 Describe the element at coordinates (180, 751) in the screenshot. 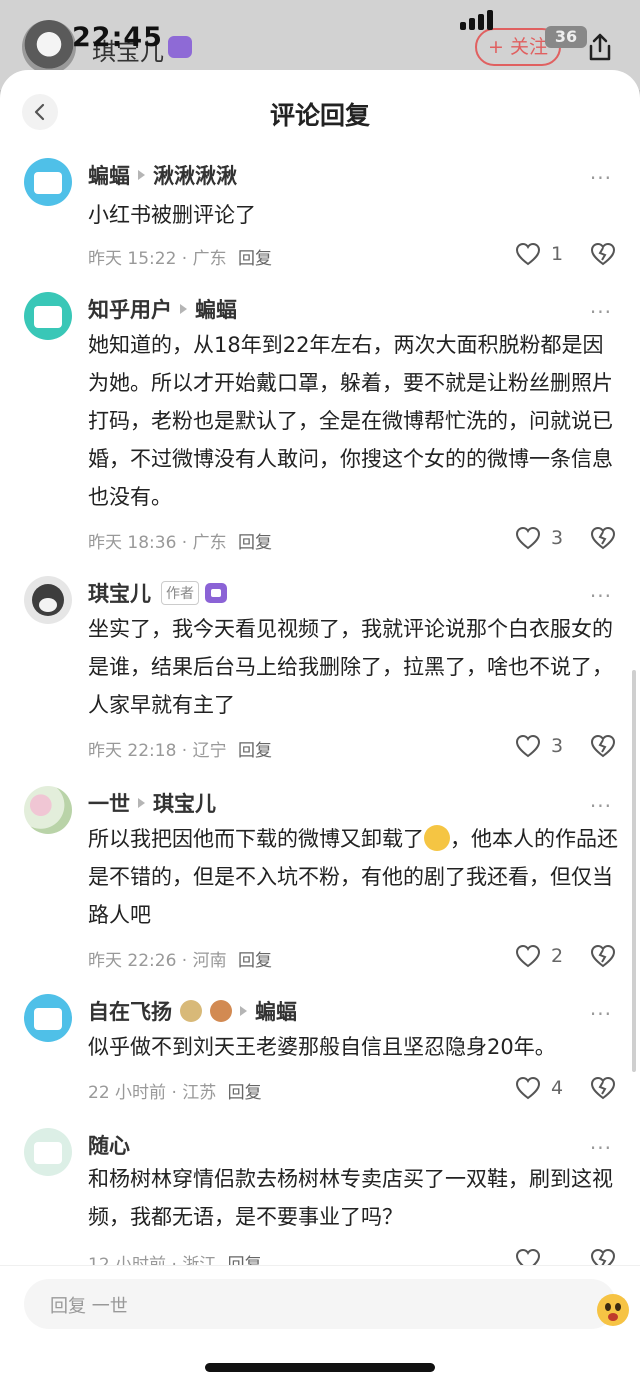

I see `comment-meta: 昨天 22:18 · 辽宁 回复` at that location.